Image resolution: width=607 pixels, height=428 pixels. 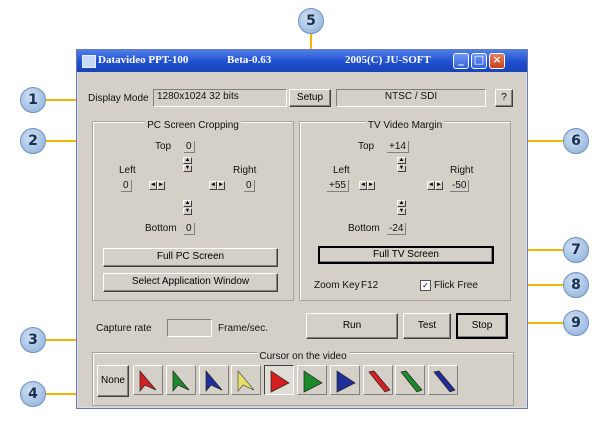 I want to click on tv-left-label: Left, so click(x=341, y=170).